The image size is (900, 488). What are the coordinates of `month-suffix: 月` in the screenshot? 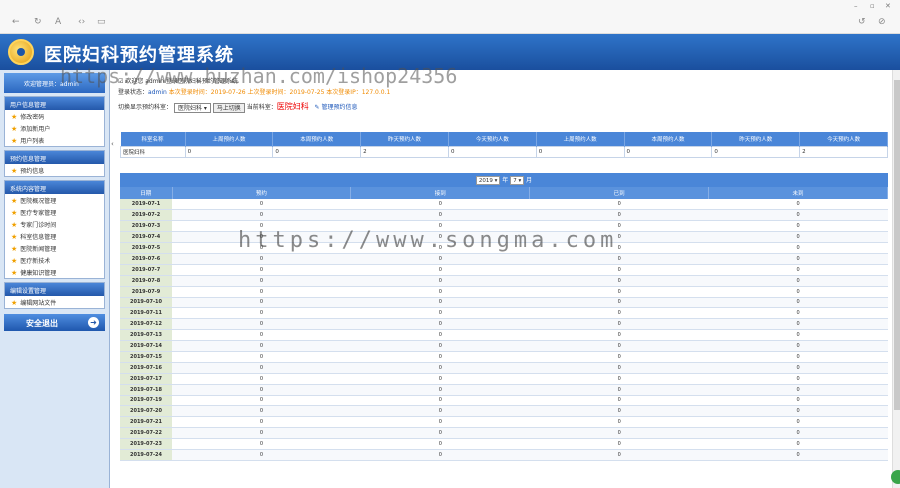 It's located at (529, 180).